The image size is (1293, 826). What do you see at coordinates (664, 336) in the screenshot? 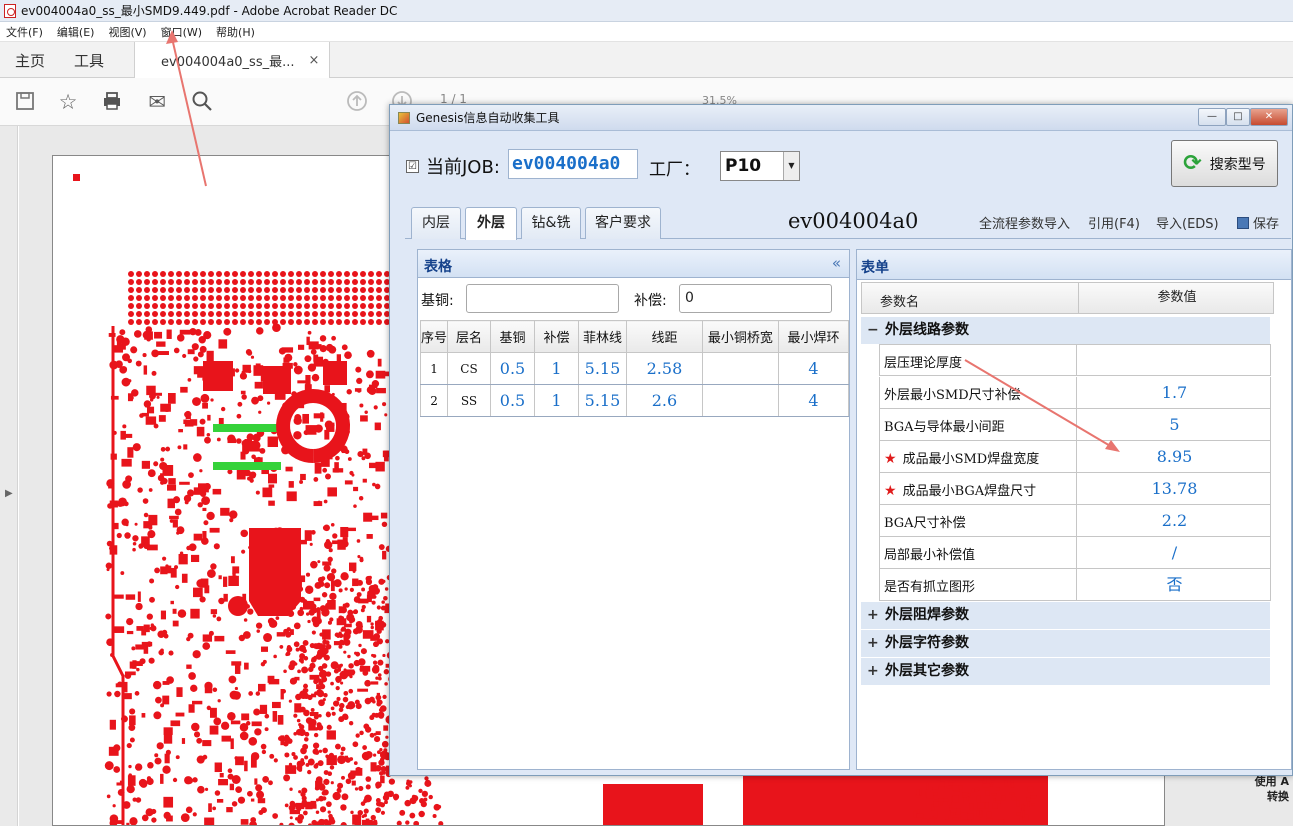
I see `col-header: 线距` at bounding box center [664, 336].